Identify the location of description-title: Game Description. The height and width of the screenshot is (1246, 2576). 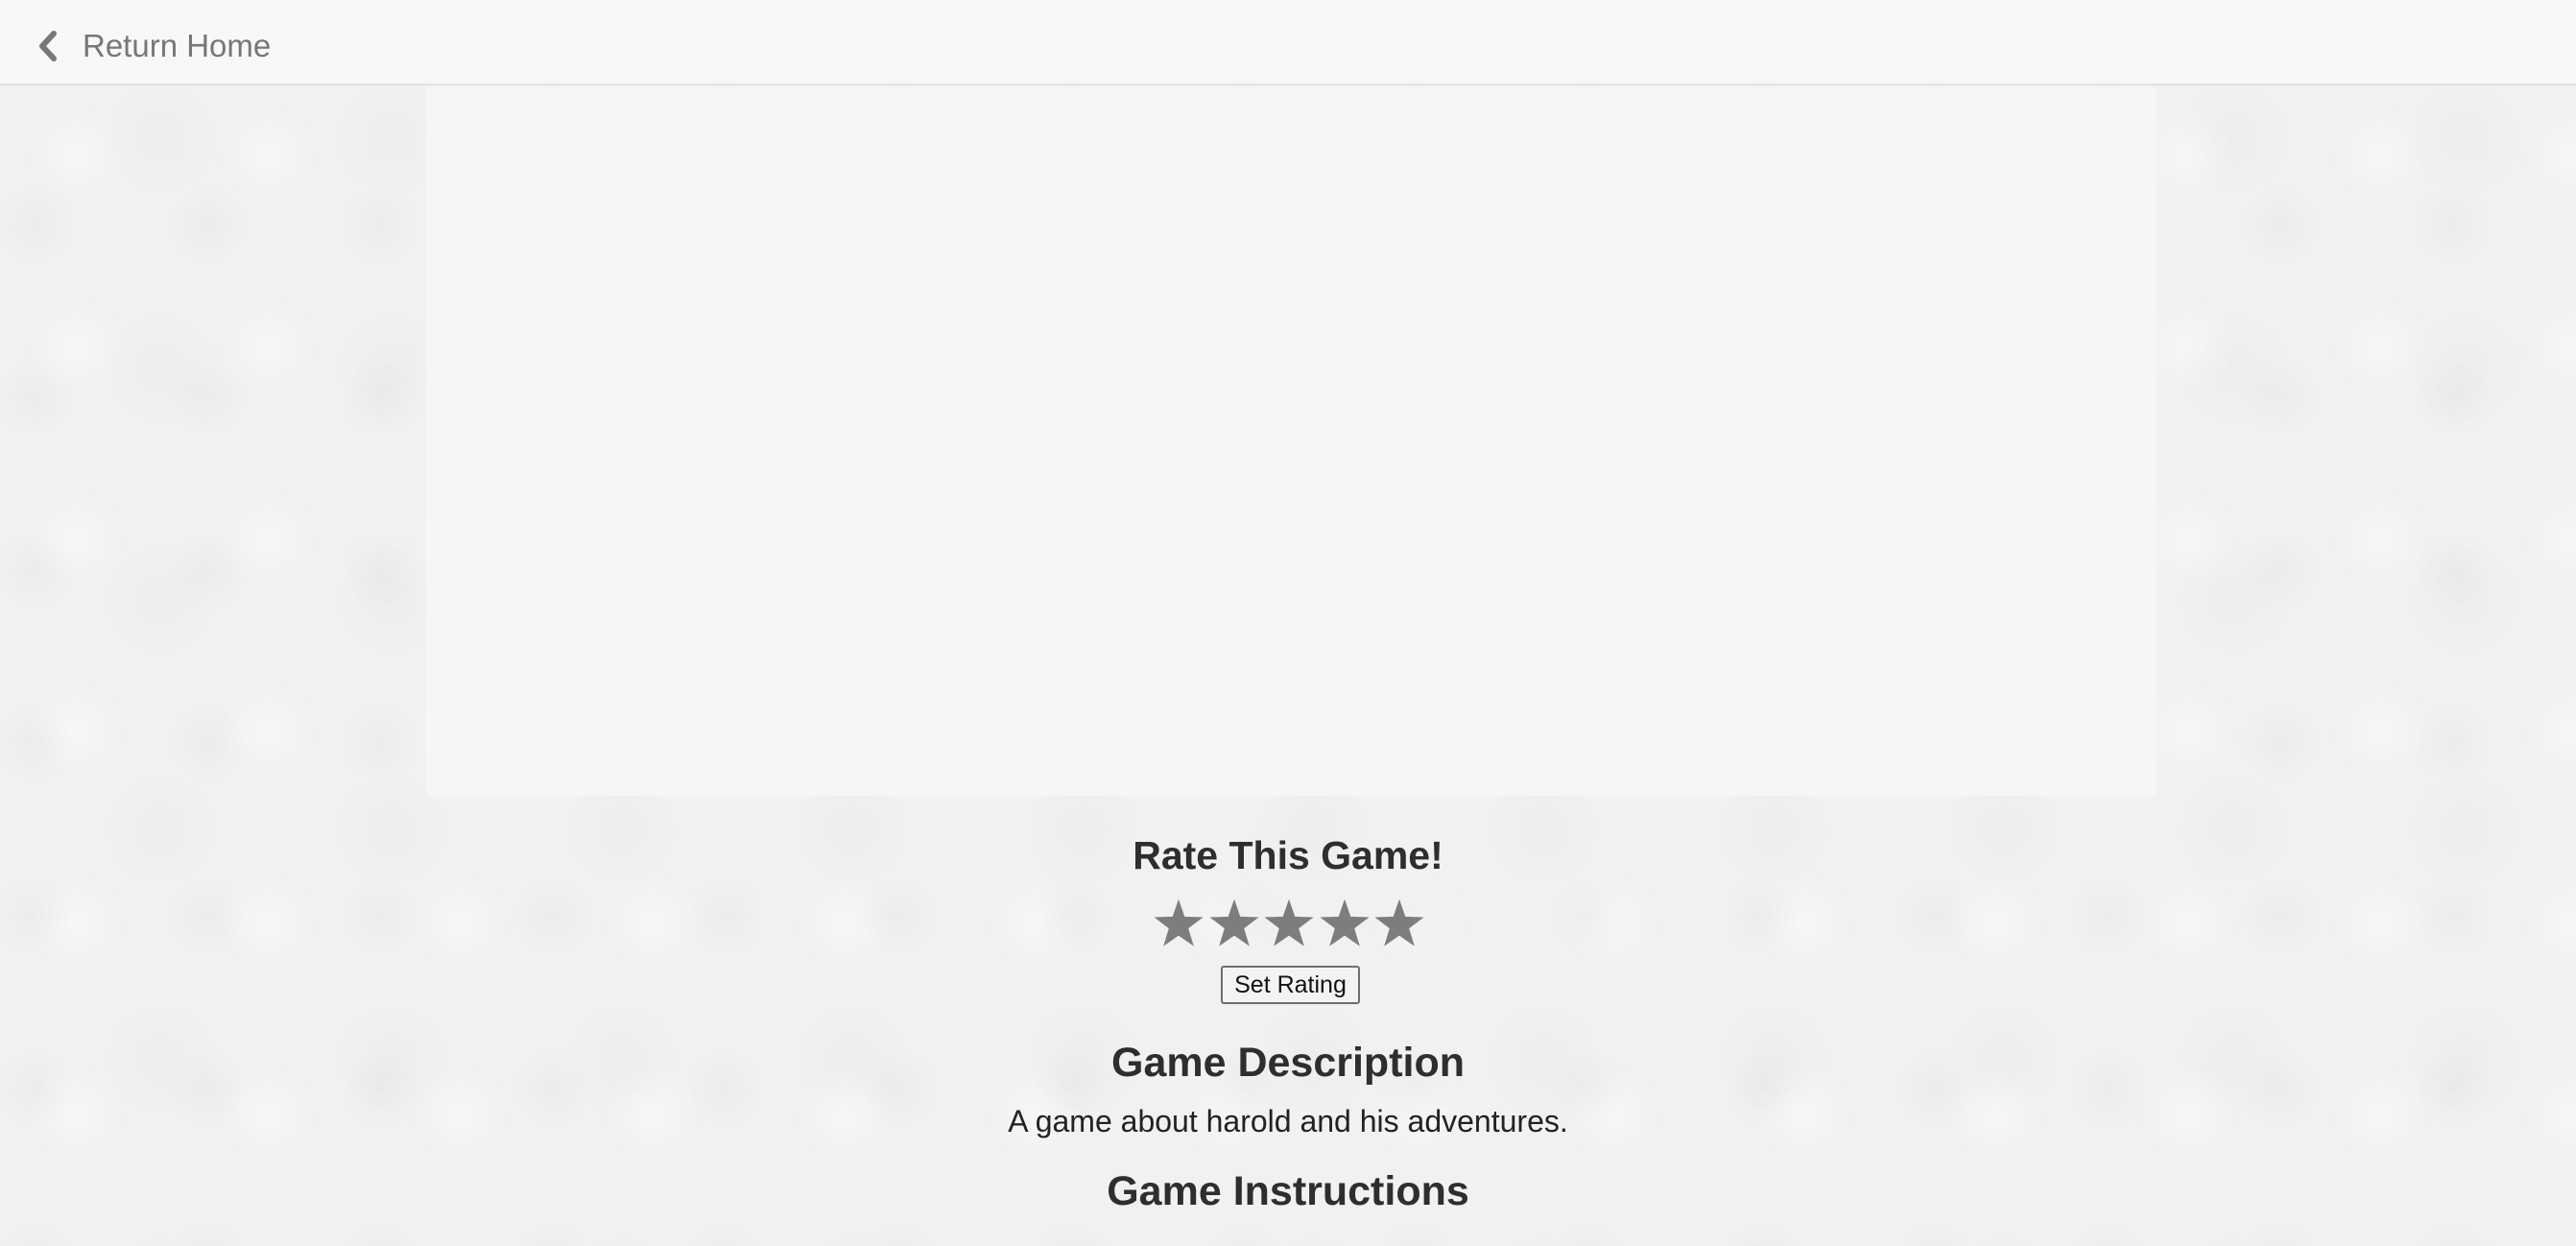
(1288, 1063).